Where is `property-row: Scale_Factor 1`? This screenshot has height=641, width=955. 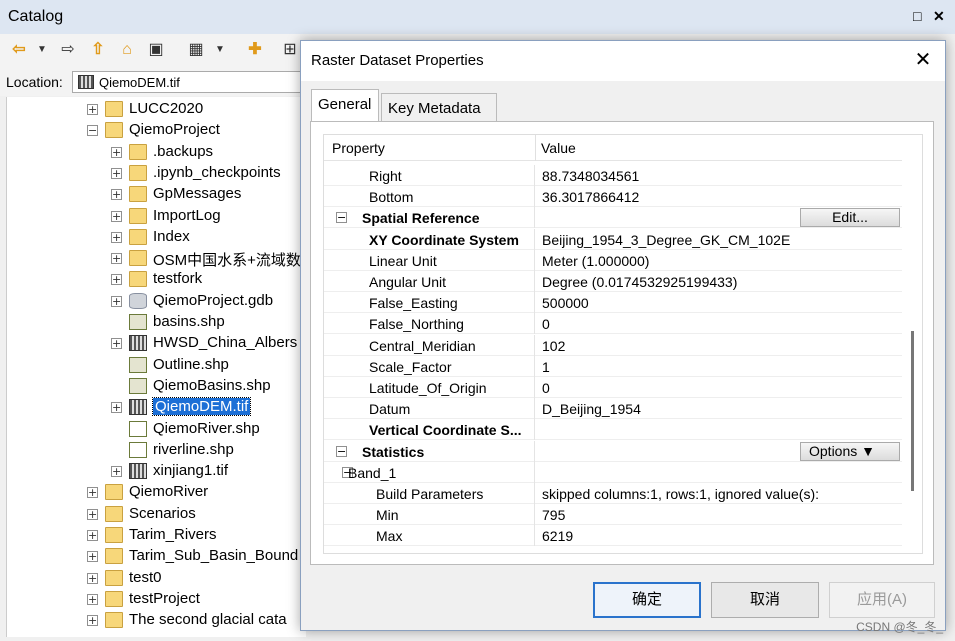 property-row: Scale_Factor 1 is located at coordinates (613, 366).